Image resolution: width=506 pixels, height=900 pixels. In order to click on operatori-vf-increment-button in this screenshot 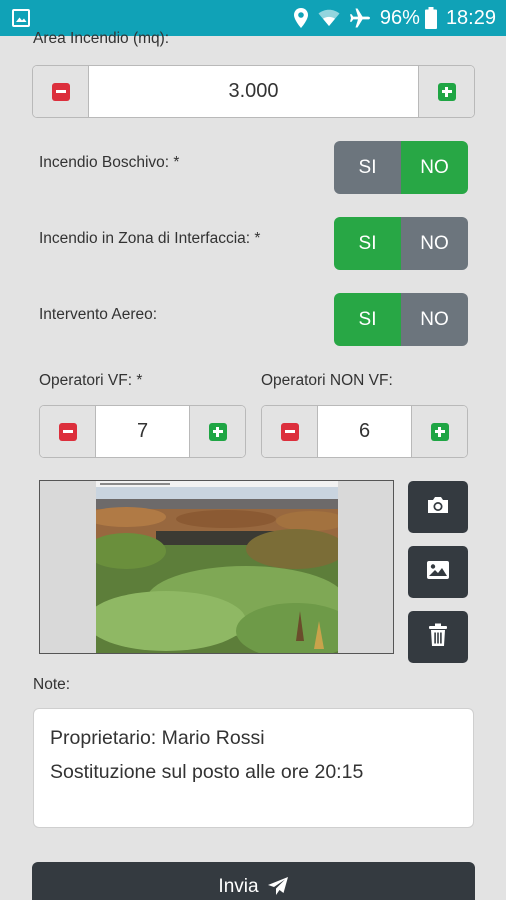, I will do `click(217, 431)`.